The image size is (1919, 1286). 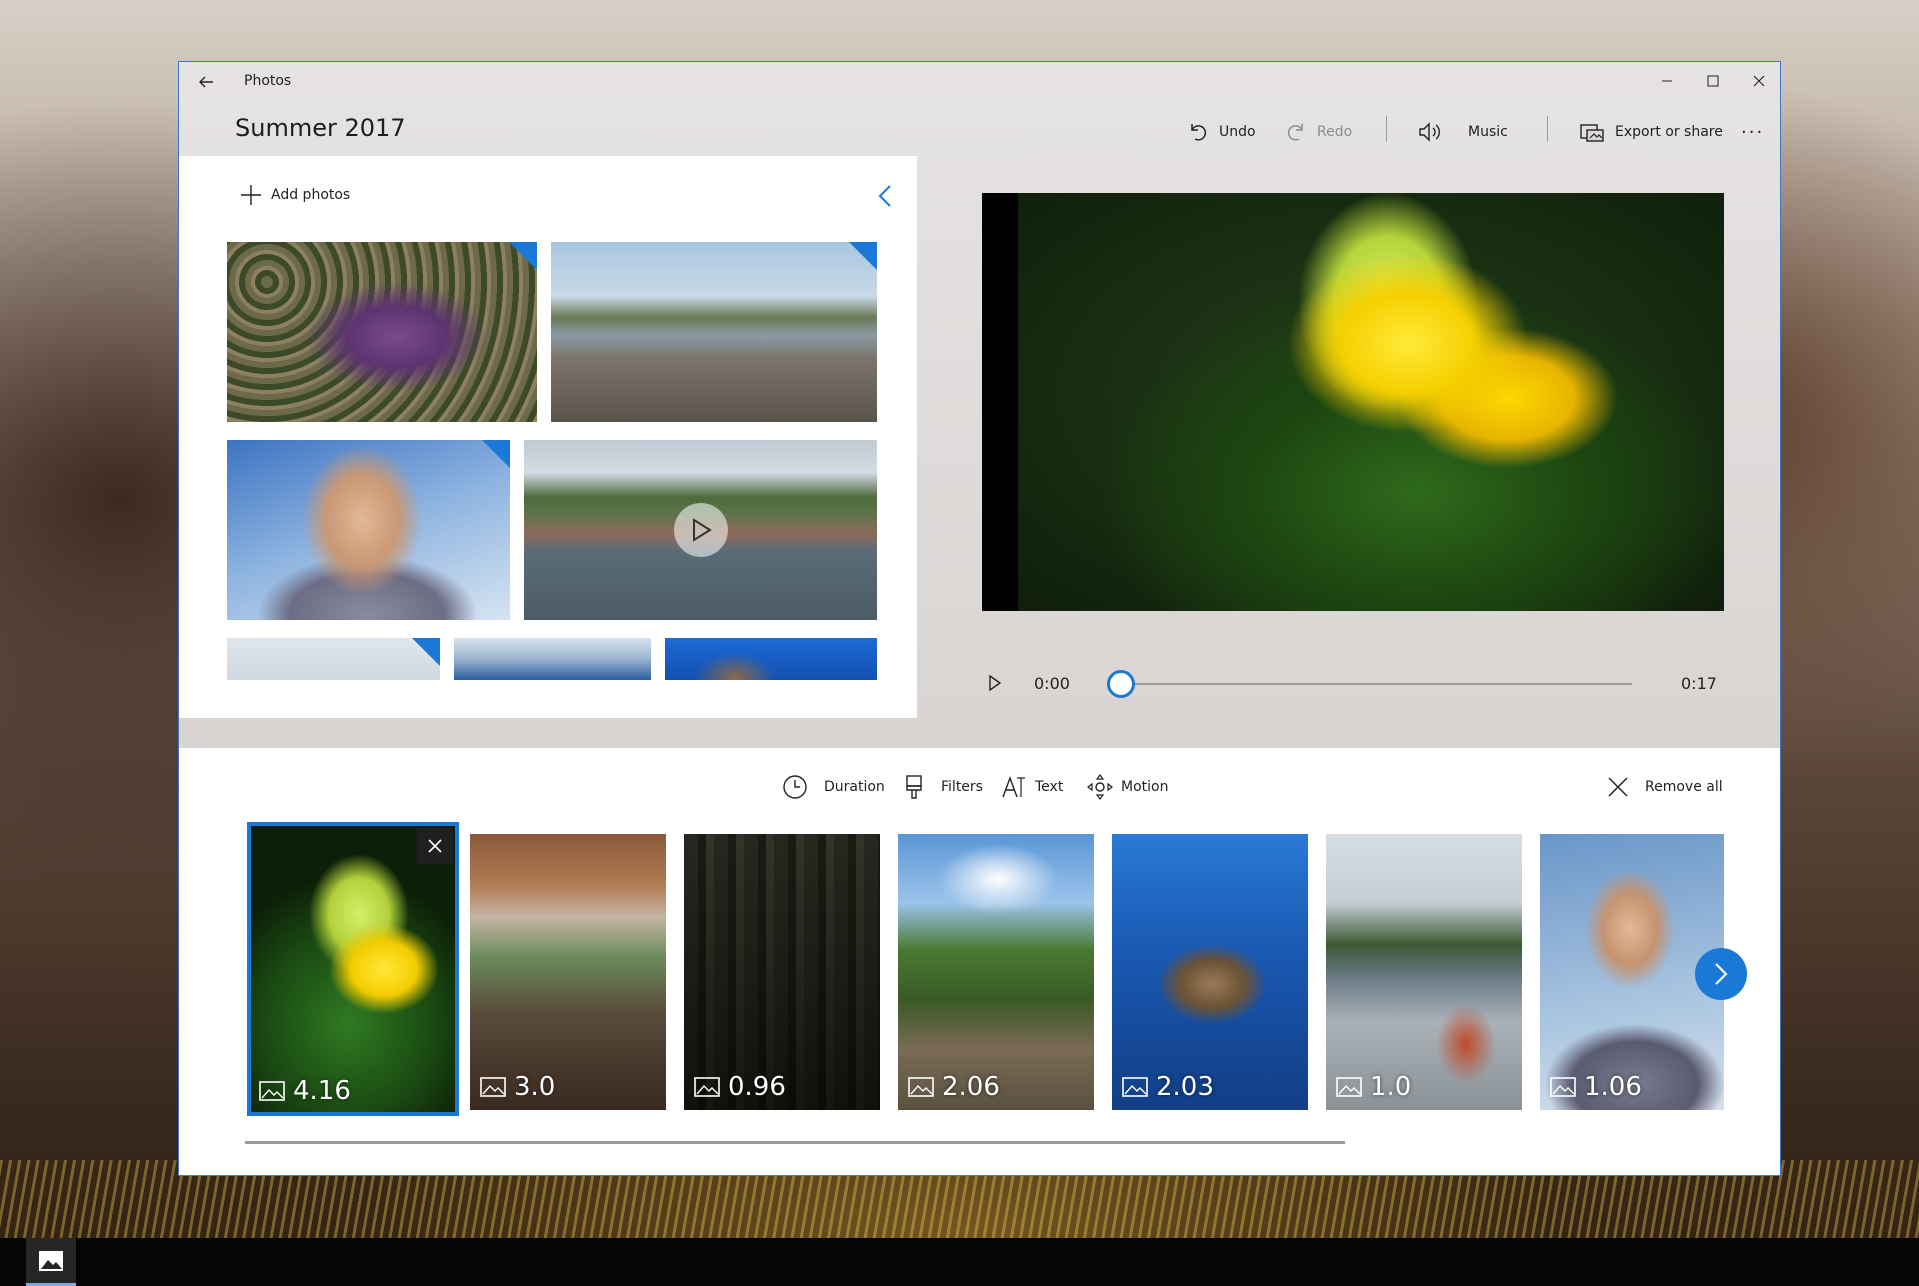 I want to click on export-icon, so click(x=1592, y=133).